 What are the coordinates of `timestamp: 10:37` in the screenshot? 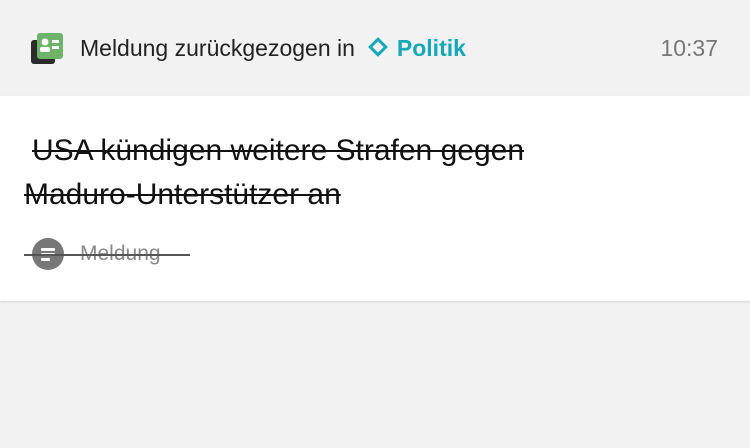 It's located at (689, 48).